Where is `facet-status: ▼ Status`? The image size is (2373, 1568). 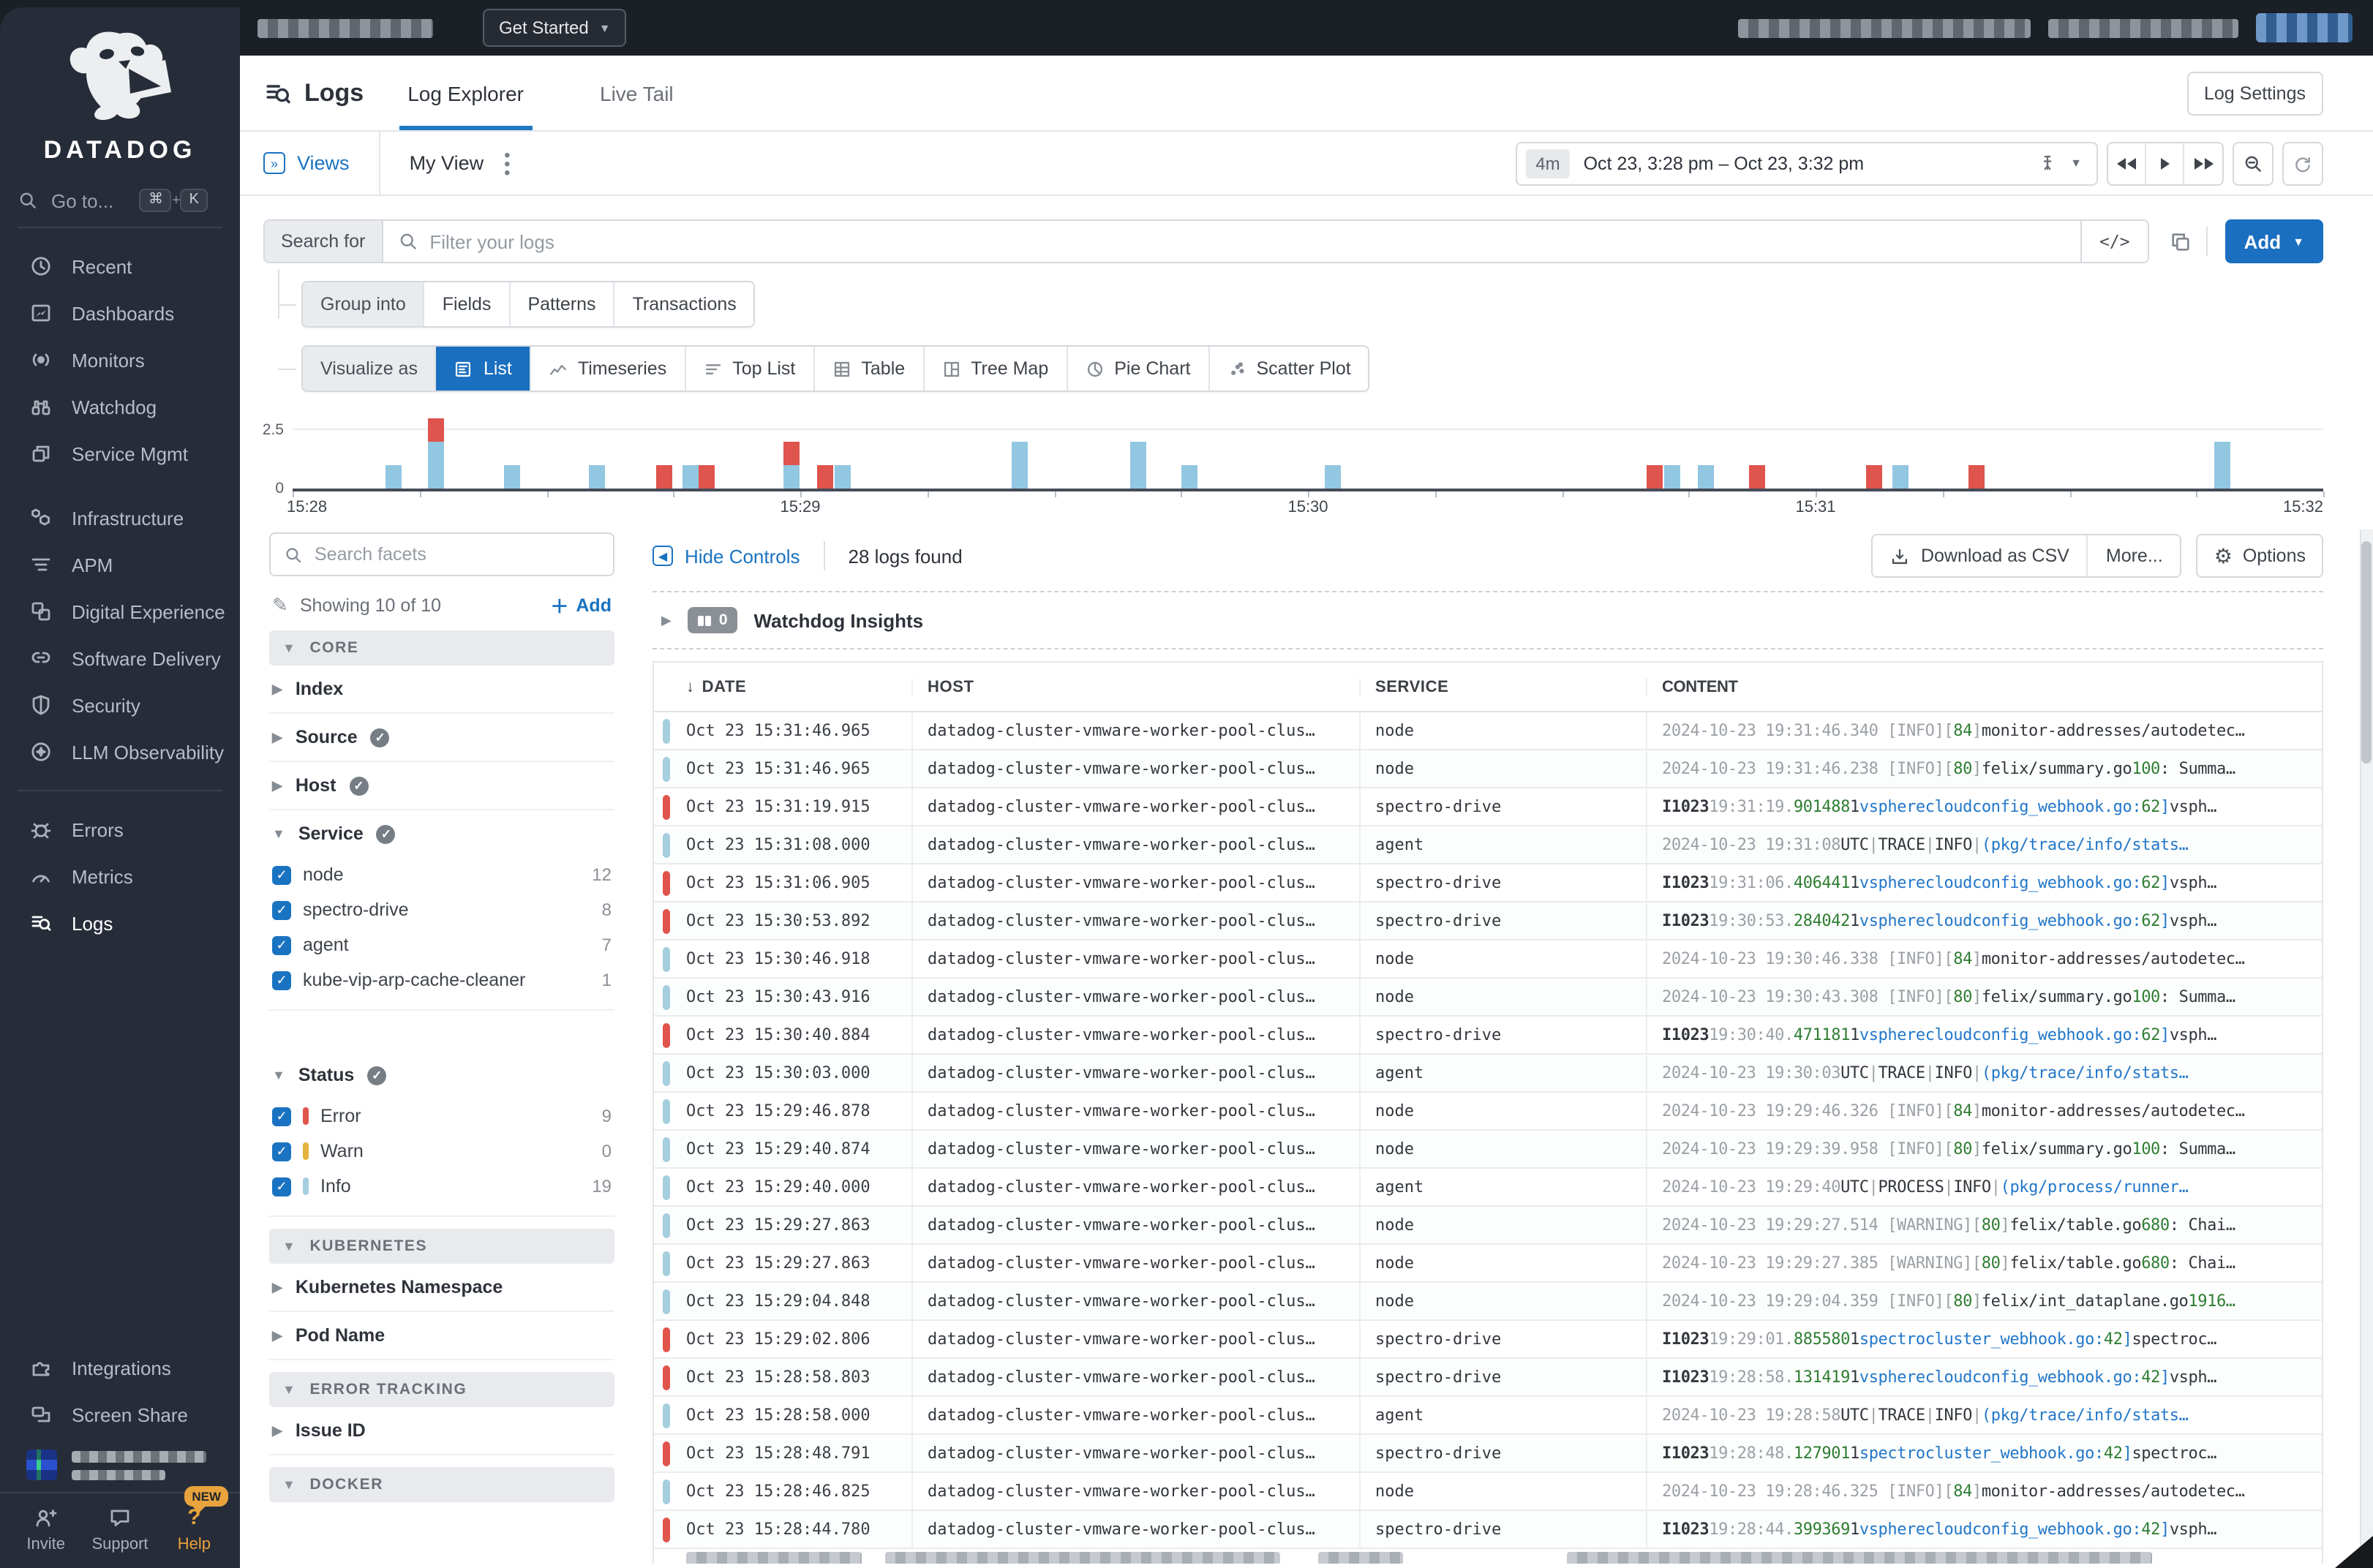 facet-status: ▼ Status is located at coordinates (441, 1075).